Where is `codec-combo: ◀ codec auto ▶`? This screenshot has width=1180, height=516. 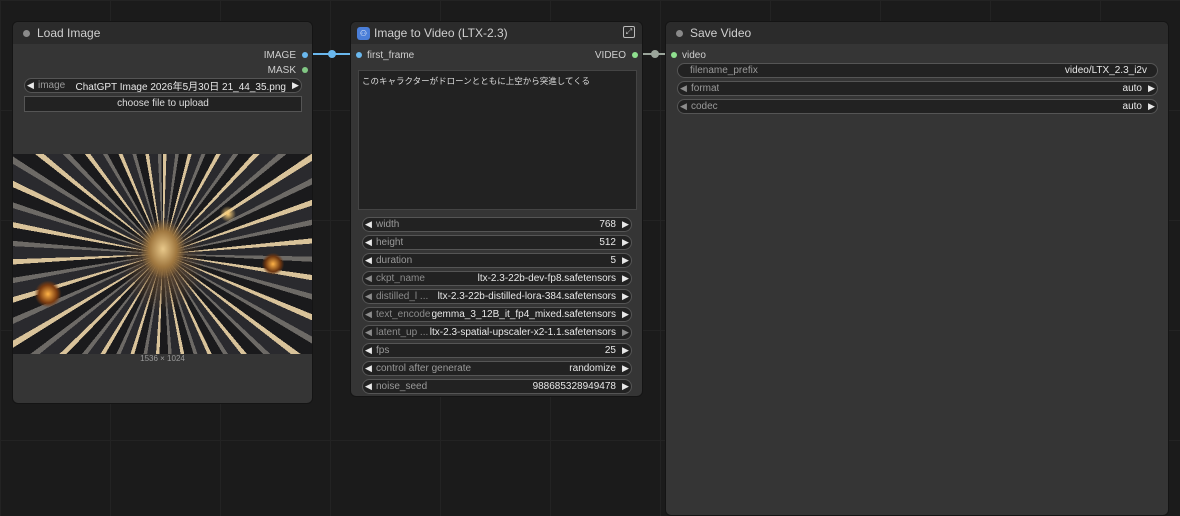 codec-combo: ◀ codec auto ▶ is located at coordinates (917, 106).